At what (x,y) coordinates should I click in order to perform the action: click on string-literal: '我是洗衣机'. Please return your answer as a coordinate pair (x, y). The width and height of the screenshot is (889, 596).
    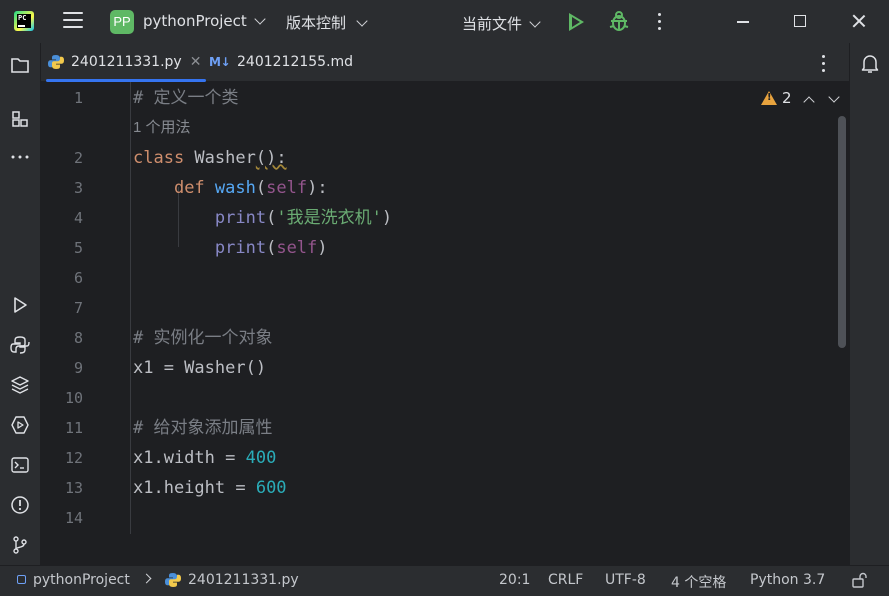
    Looking at the image, I should click on (329, 218).